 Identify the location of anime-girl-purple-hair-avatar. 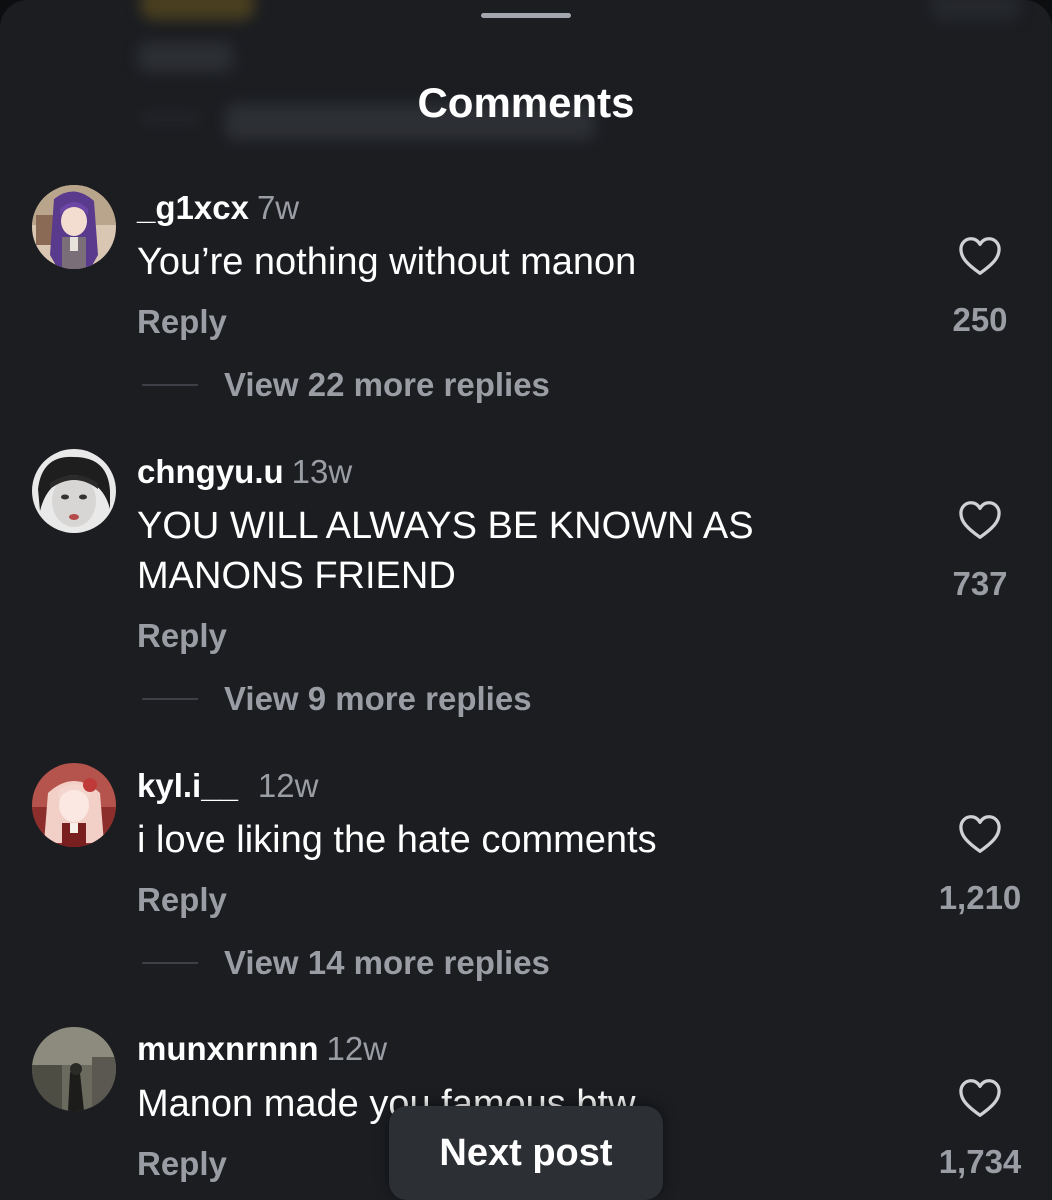
(74, 227).